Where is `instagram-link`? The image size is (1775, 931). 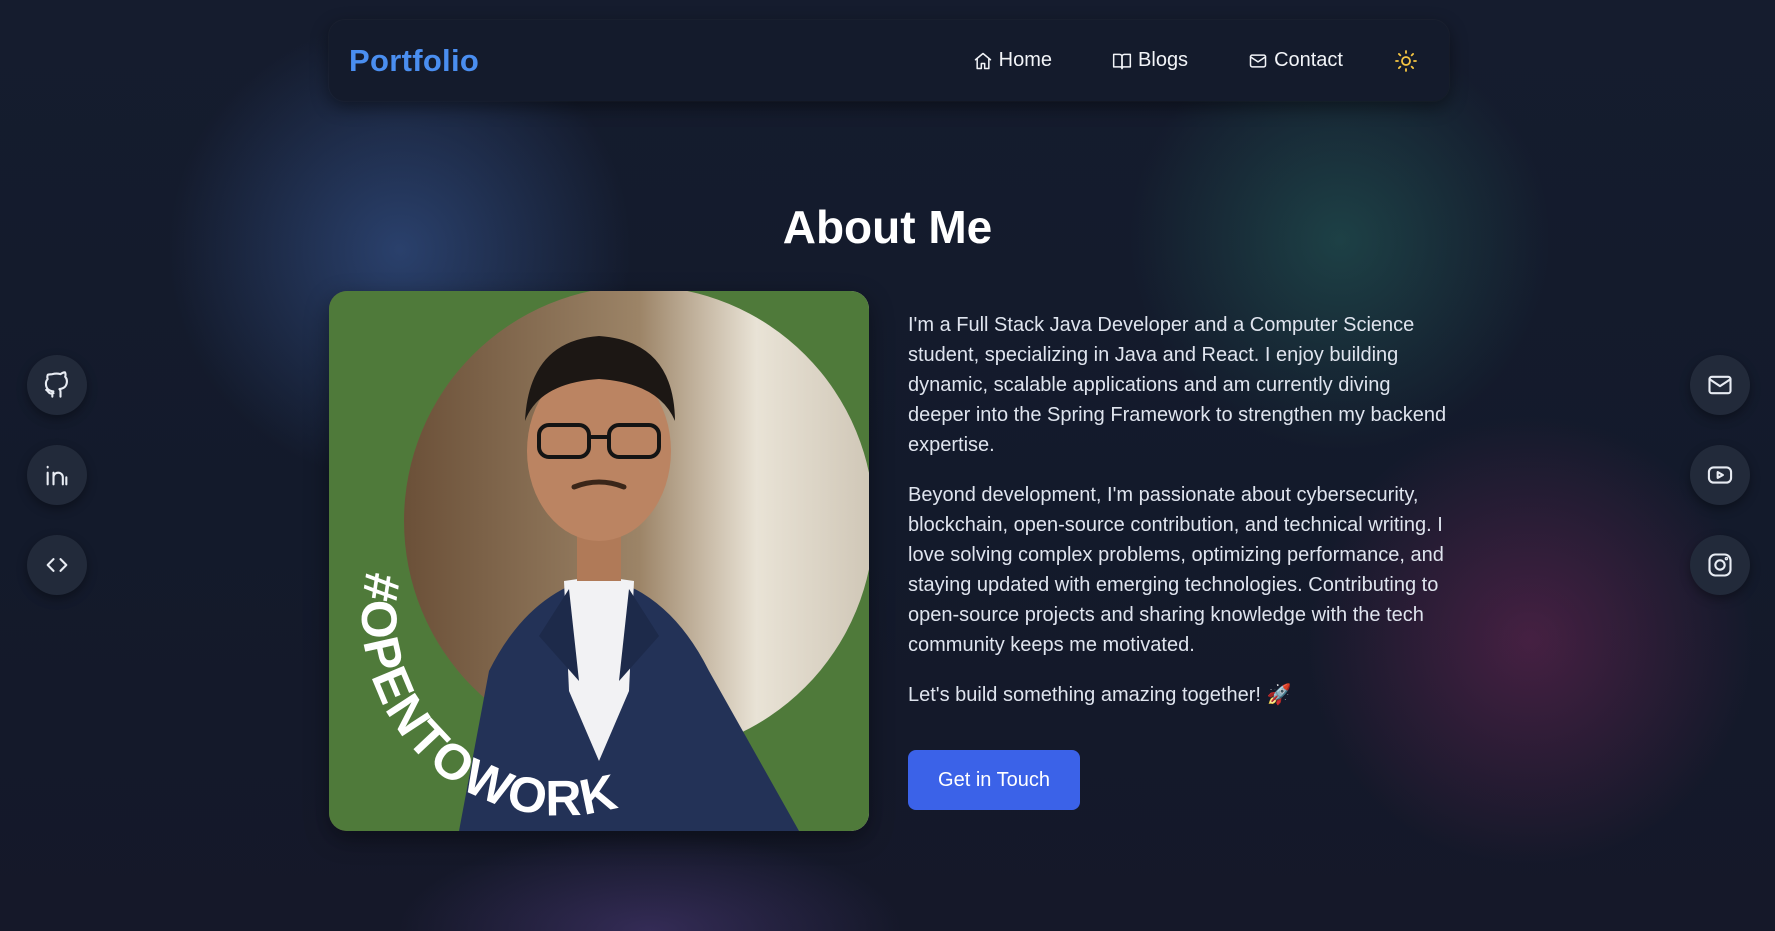
instagram-link is located at coordinates (1720, 565).